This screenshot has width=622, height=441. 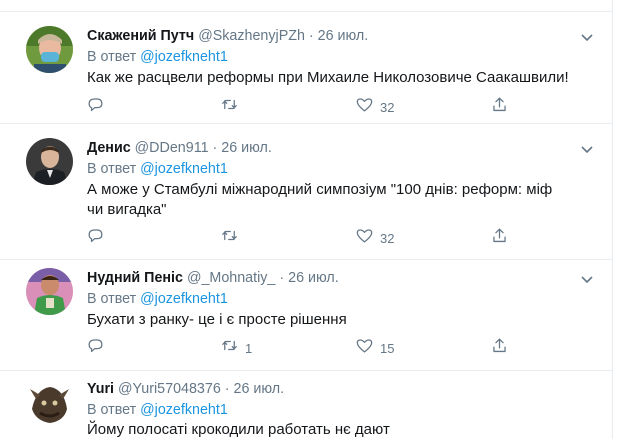 I want to click on user-handle: @DDen911, so click(x=172, y=148).